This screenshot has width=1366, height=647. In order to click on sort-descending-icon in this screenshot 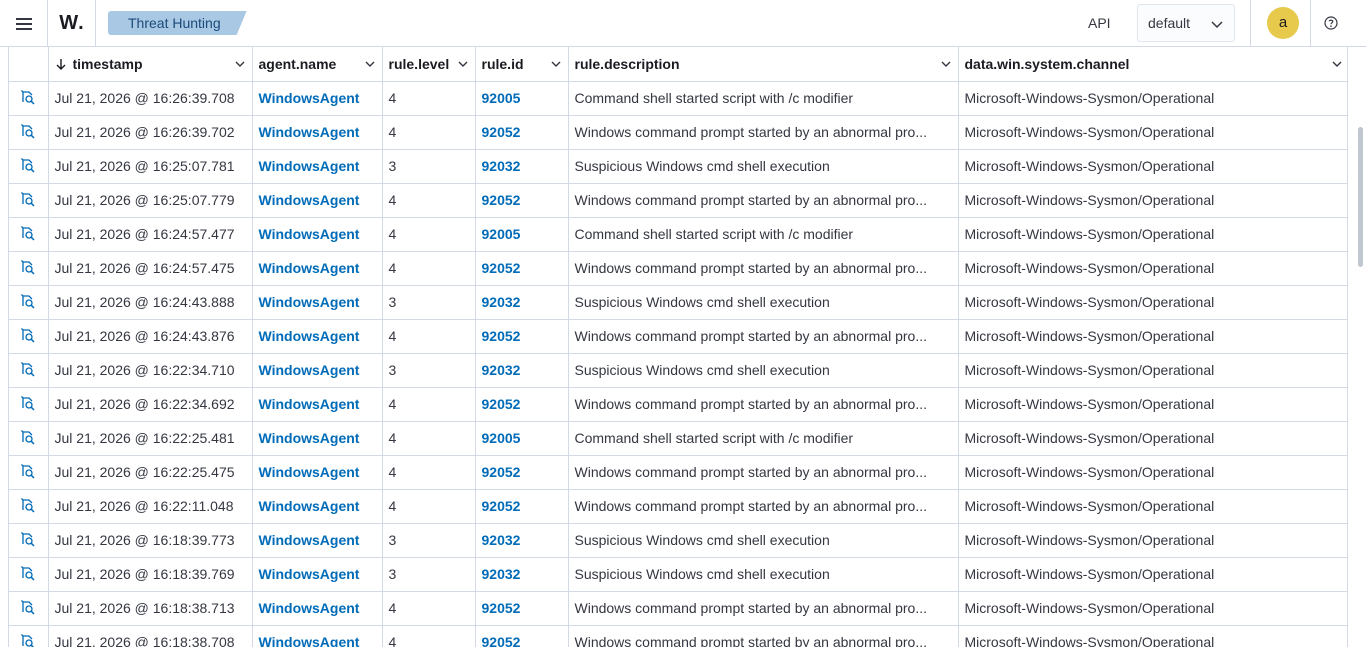, I will do `click(61, 64)`.